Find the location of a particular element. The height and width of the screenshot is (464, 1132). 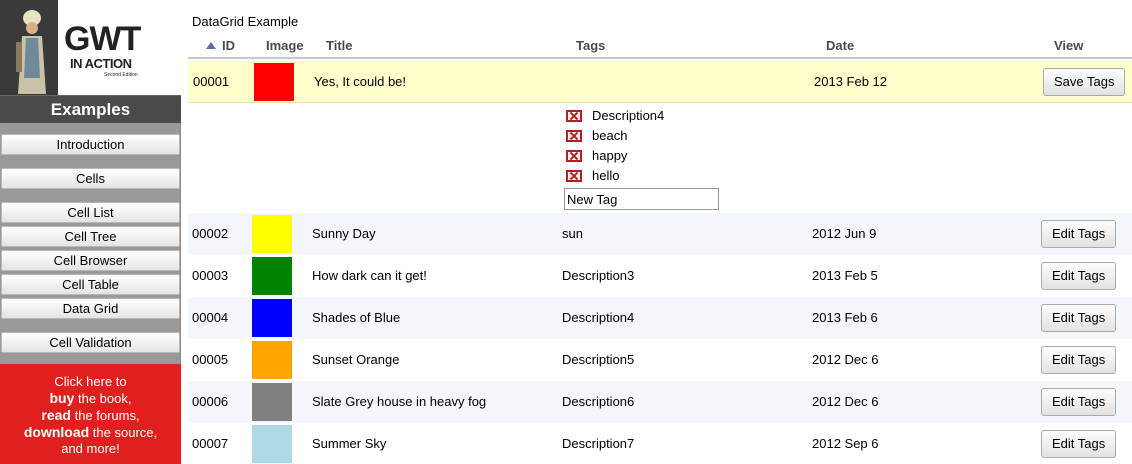

promo-book-text: the book, is located at coordinates (103, 398).